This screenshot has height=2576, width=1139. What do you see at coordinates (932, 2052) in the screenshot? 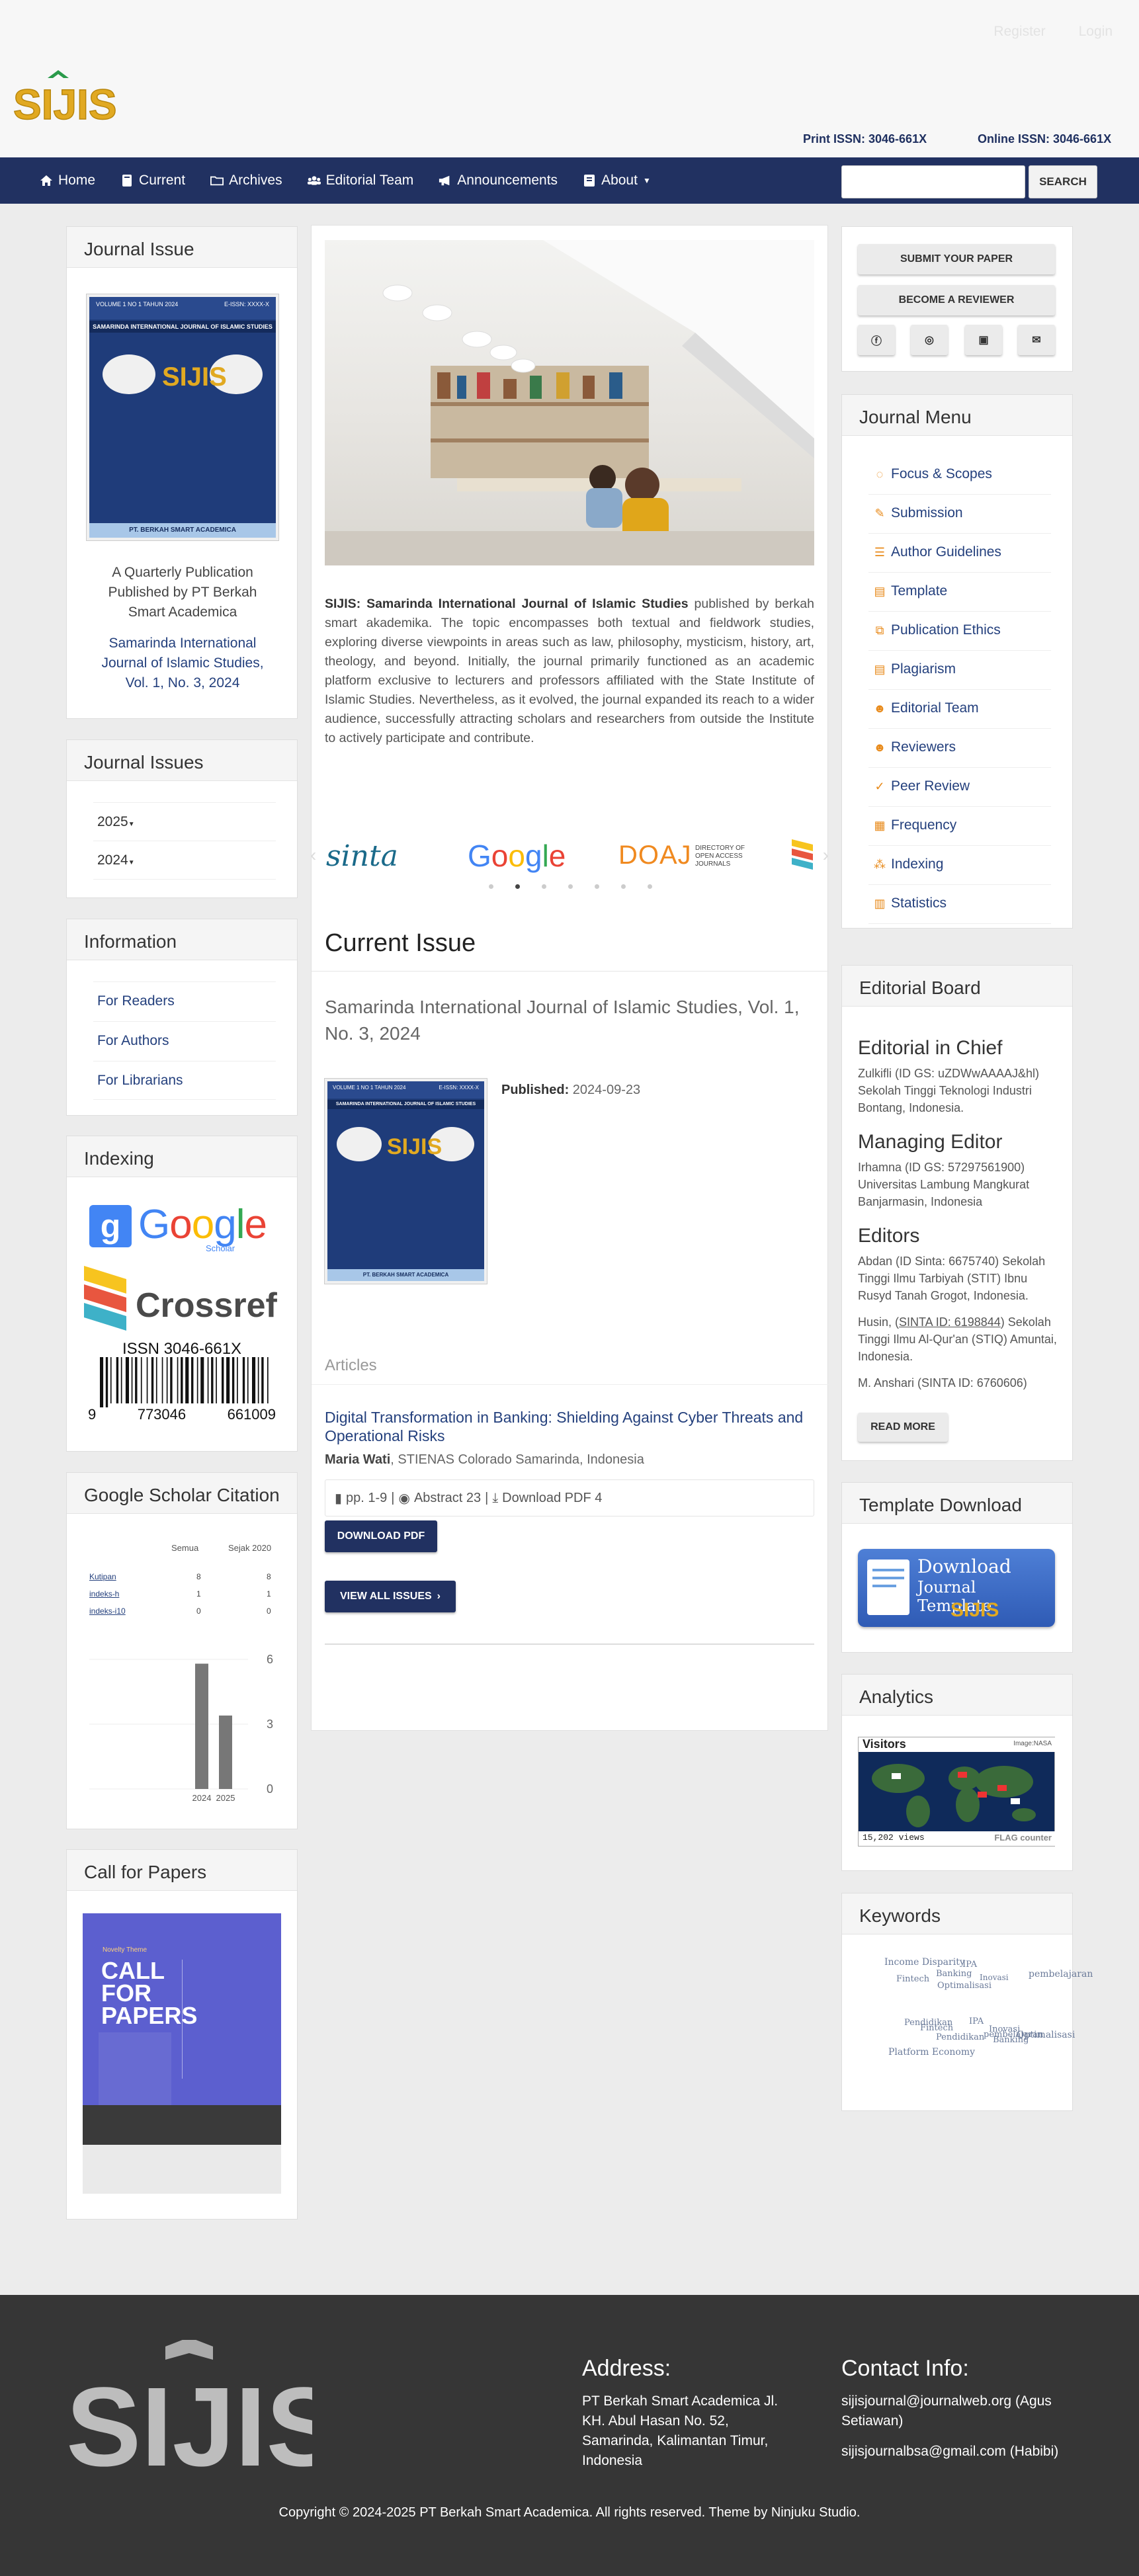
I see `keyword-tag: Platform Economy` at bounding box center [932, 2052].